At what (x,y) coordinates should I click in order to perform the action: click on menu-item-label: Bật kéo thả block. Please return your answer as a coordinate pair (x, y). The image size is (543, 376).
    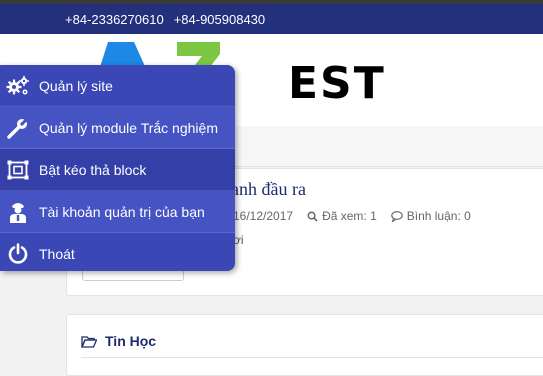
    Looking at the image, I should click on (93, 169).